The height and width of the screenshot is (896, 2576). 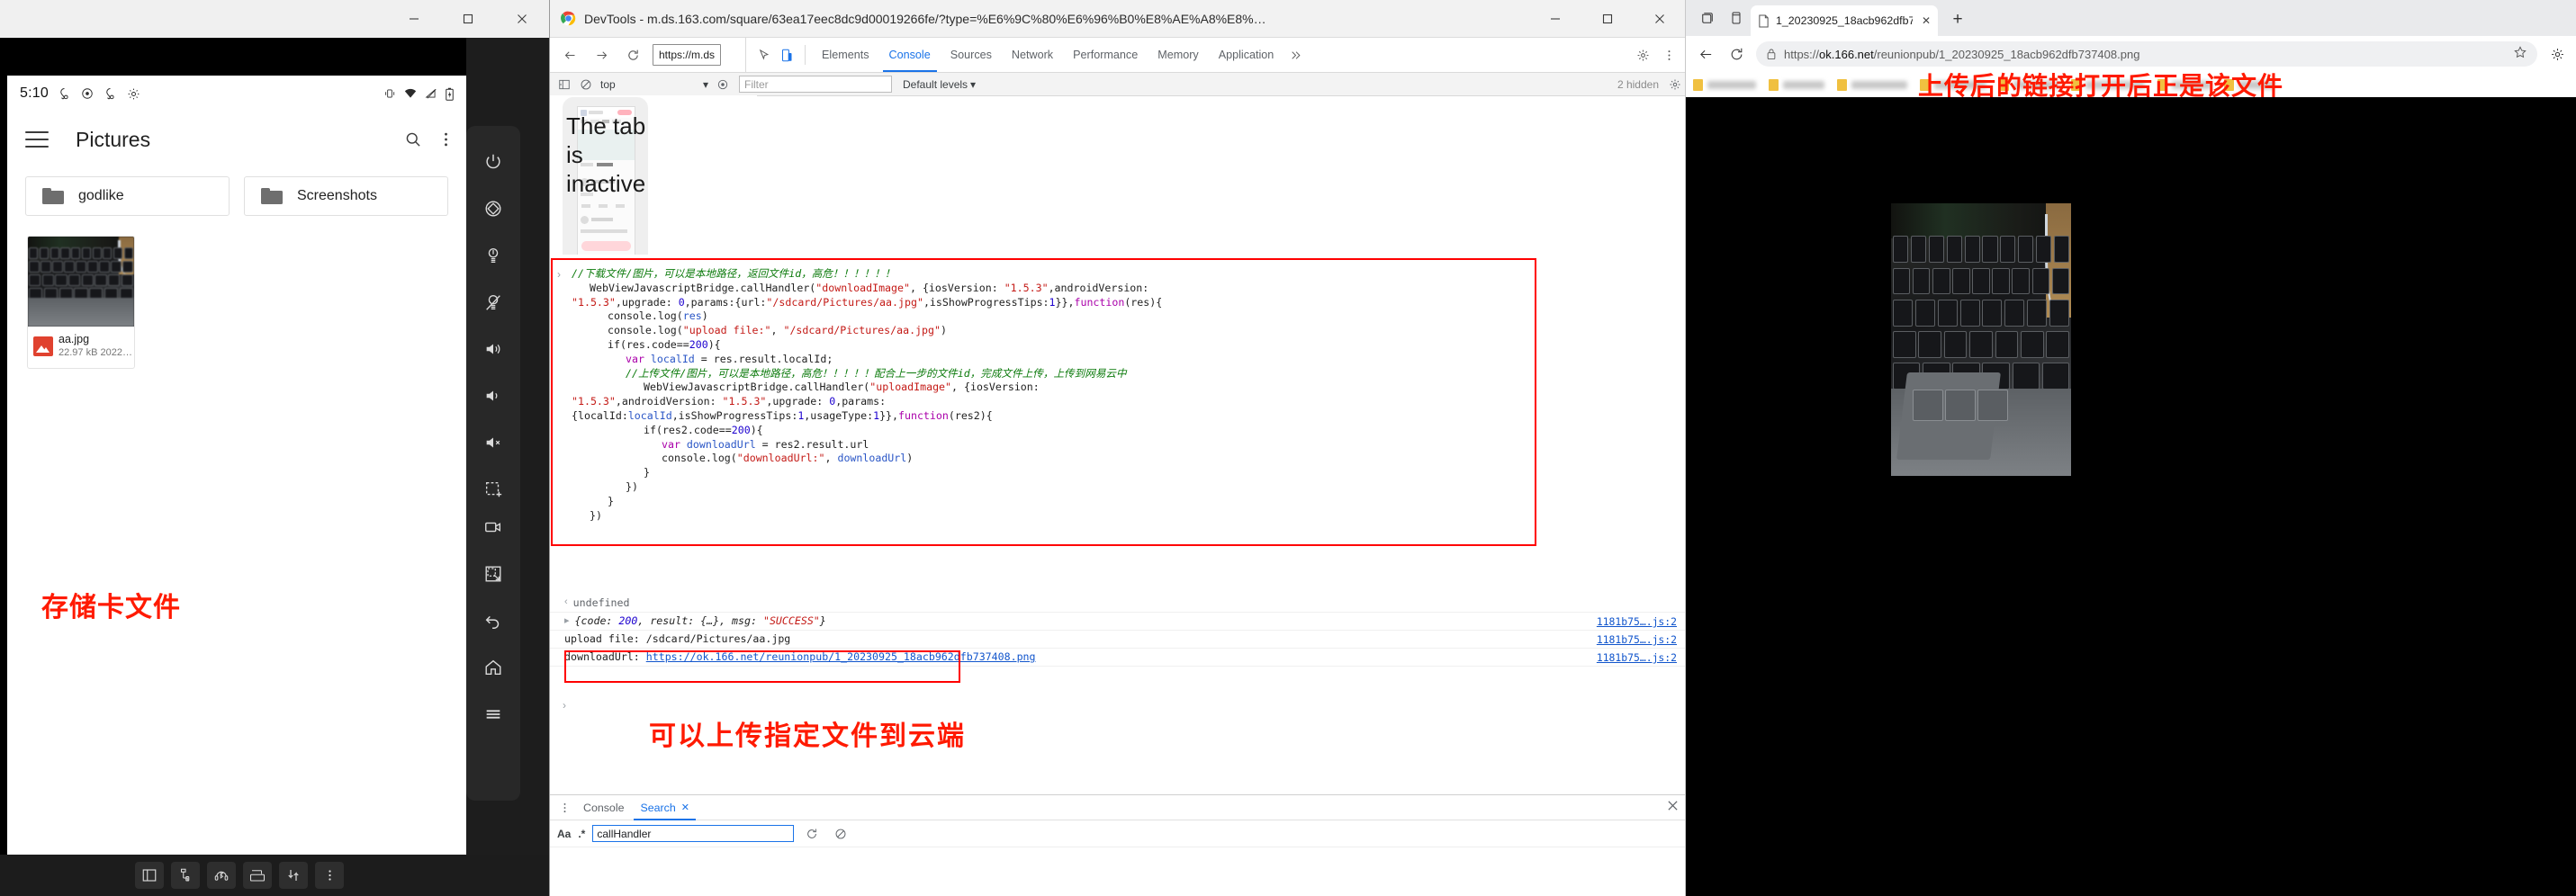 I want to click on file-thumbnail, so click(x=81, y=282).